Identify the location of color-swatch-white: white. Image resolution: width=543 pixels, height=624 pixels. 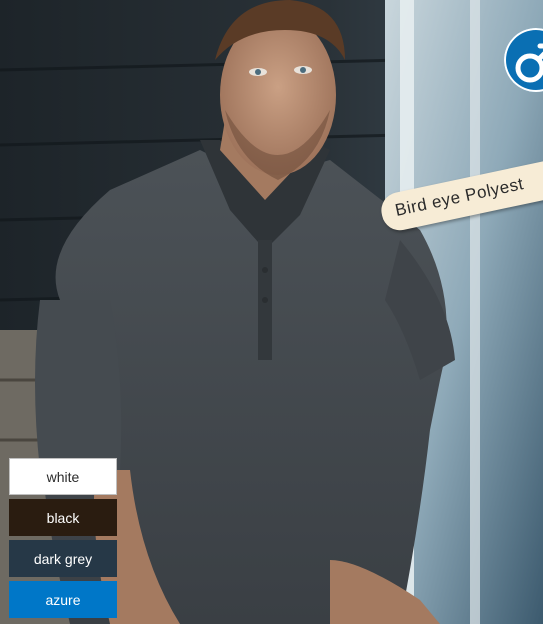
(63, 476).